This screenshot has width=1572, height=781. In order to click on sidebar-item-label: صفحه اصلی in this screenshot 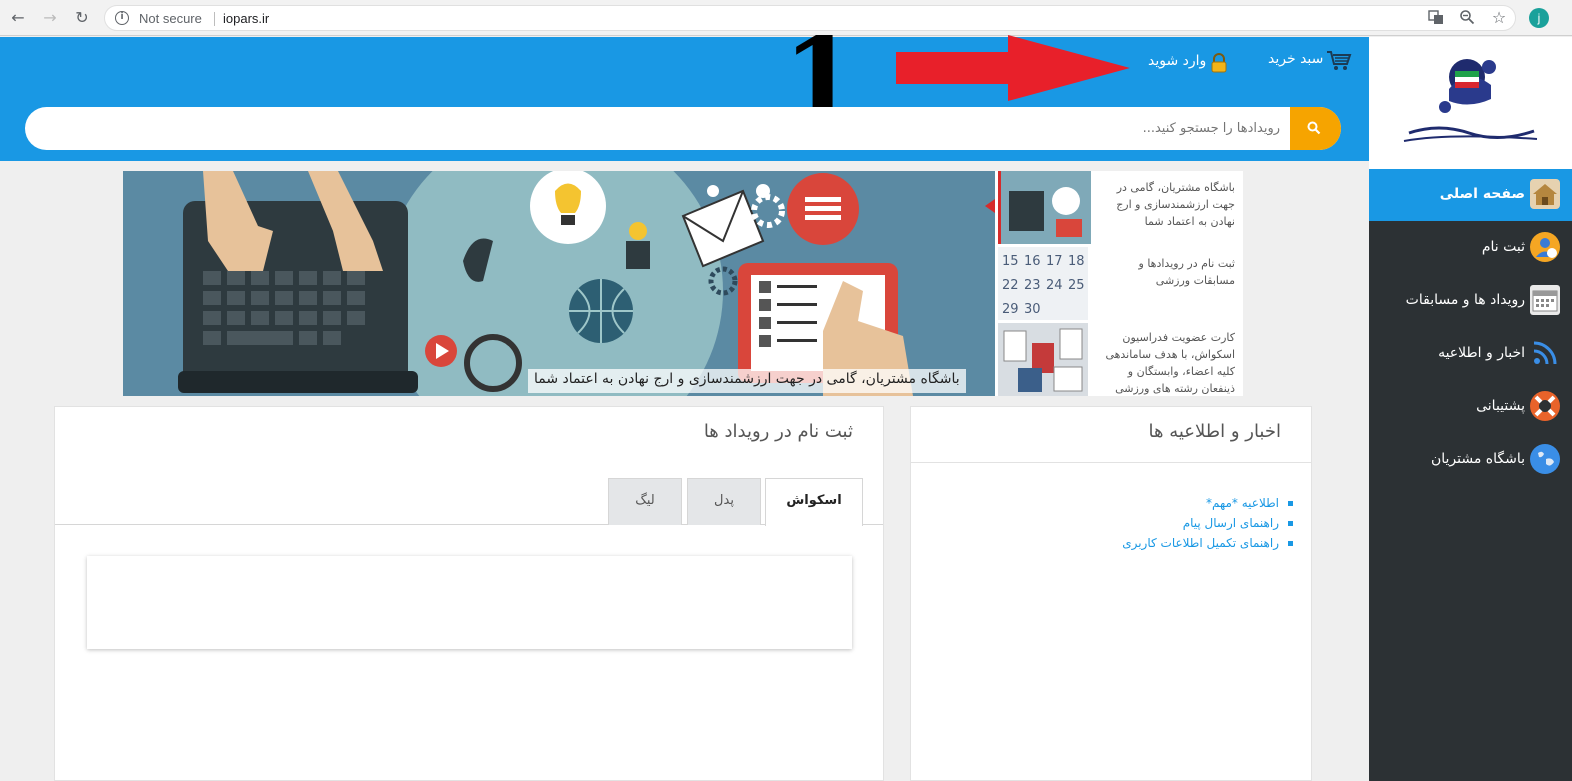, I will do `click(1482, 194)`.